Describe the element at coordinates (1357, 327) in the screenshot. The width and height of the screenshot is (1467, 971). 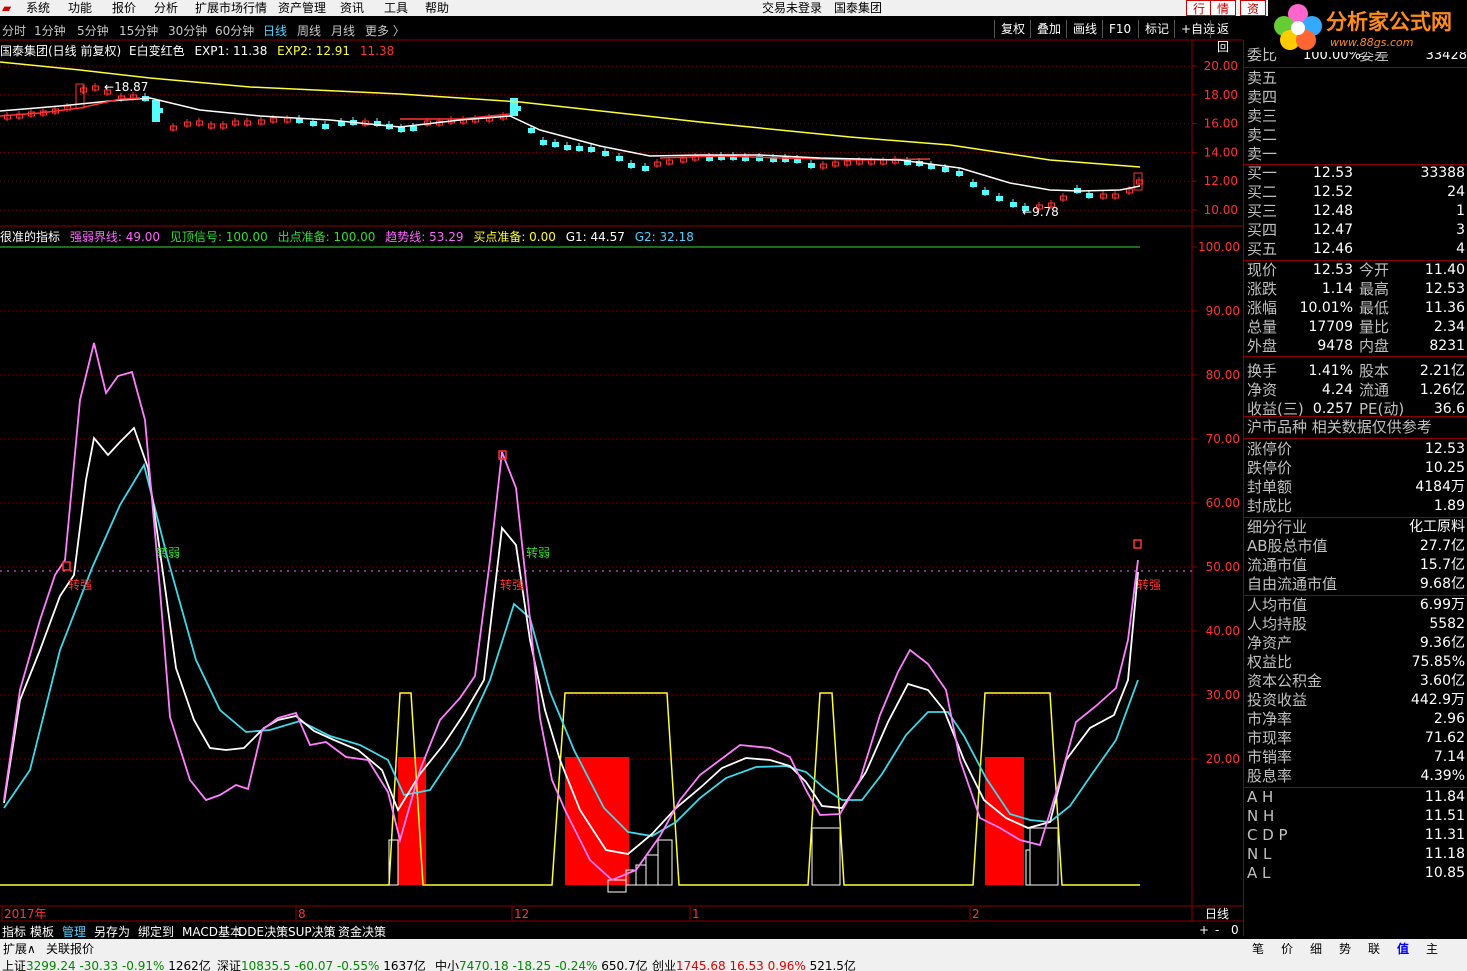
I see `quote-row: 总量 17709 量比 2.34` at that location.